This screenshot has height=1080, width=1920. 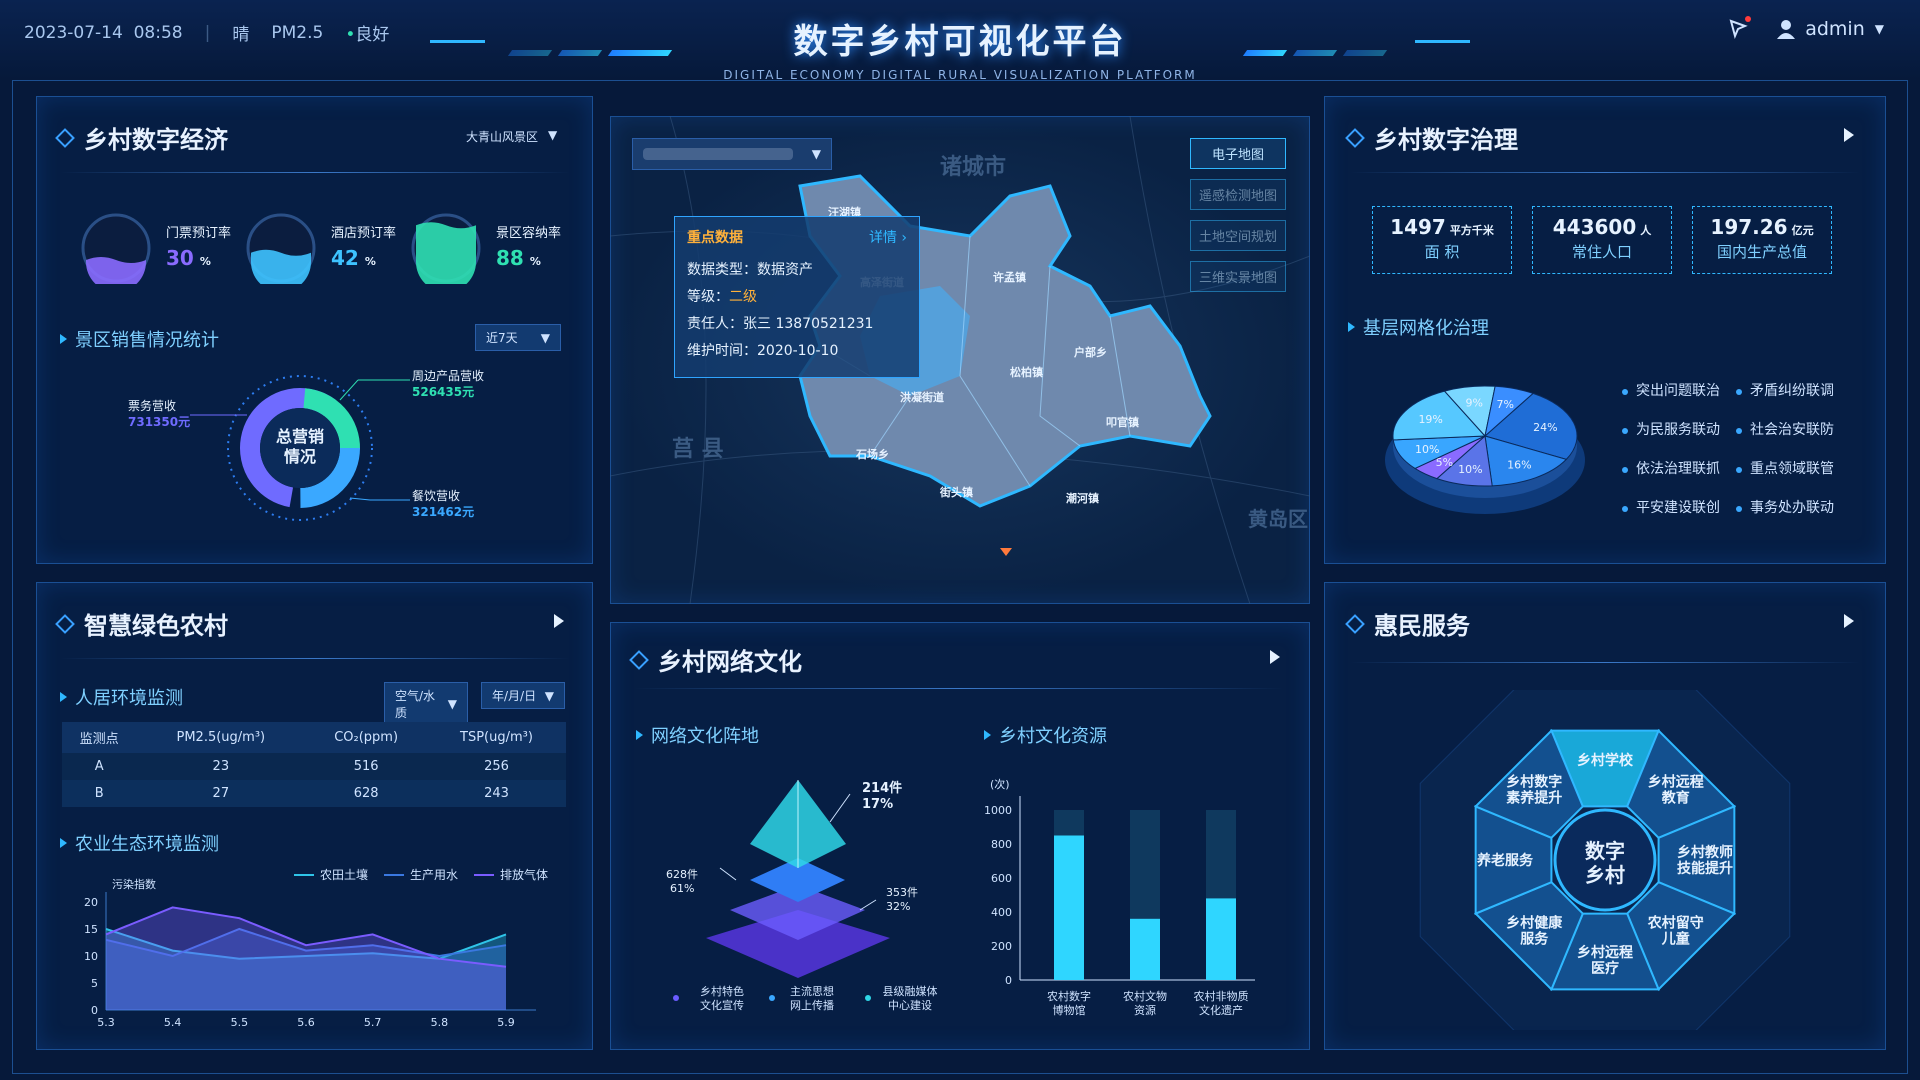 I want to click on y-tick: 15, so click(x=91, y=929).